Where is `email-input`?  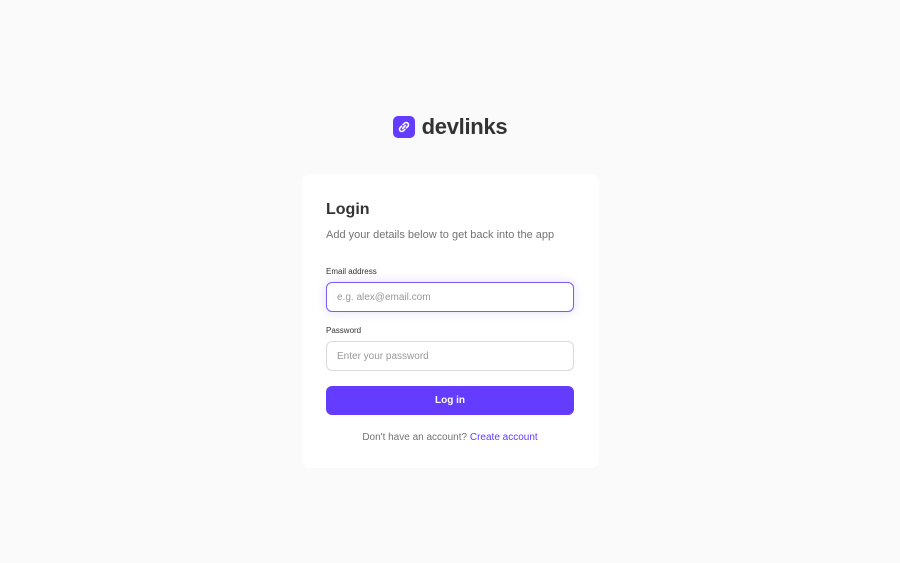
email-input is located at coordinates (450, 297).